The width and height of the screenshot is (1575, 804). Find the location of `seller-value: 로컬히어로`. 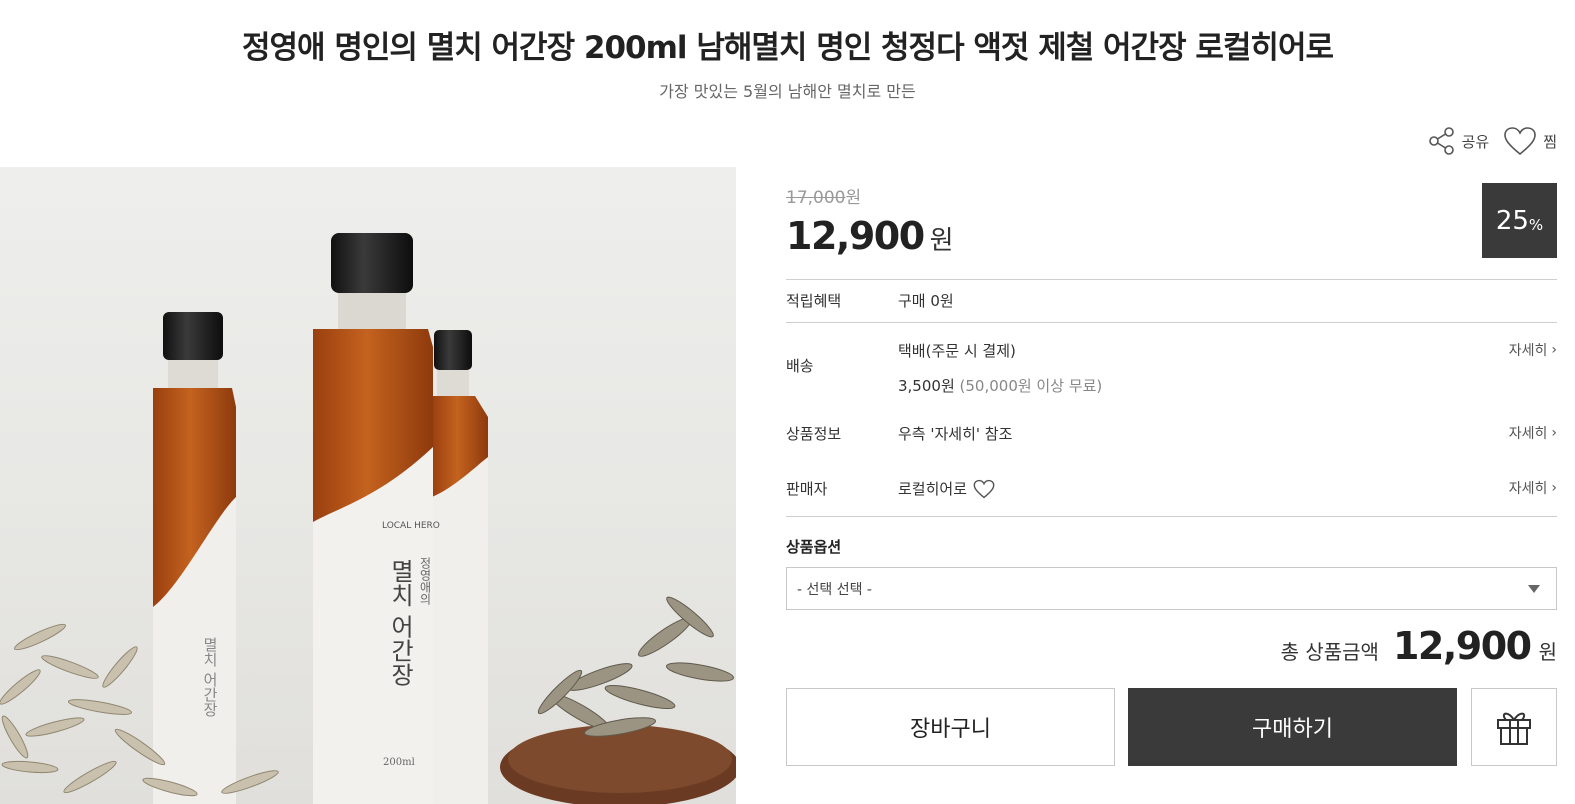

seller-value: 로컬히어로 is located at coordinates (946, 488).